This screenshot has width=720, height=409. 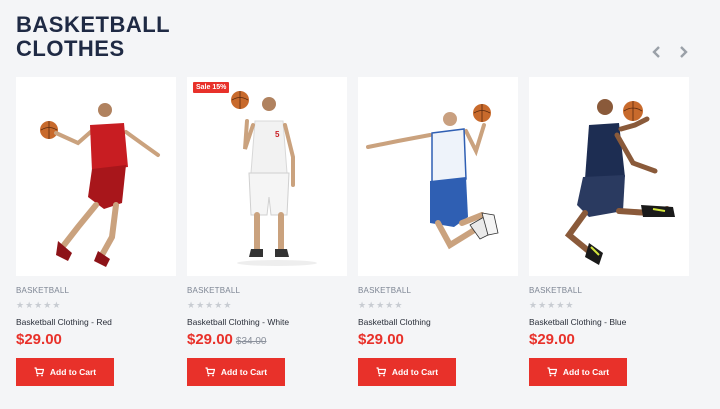 I want to click on sale-badge: Sale 15%, so click(x=211, y=87).